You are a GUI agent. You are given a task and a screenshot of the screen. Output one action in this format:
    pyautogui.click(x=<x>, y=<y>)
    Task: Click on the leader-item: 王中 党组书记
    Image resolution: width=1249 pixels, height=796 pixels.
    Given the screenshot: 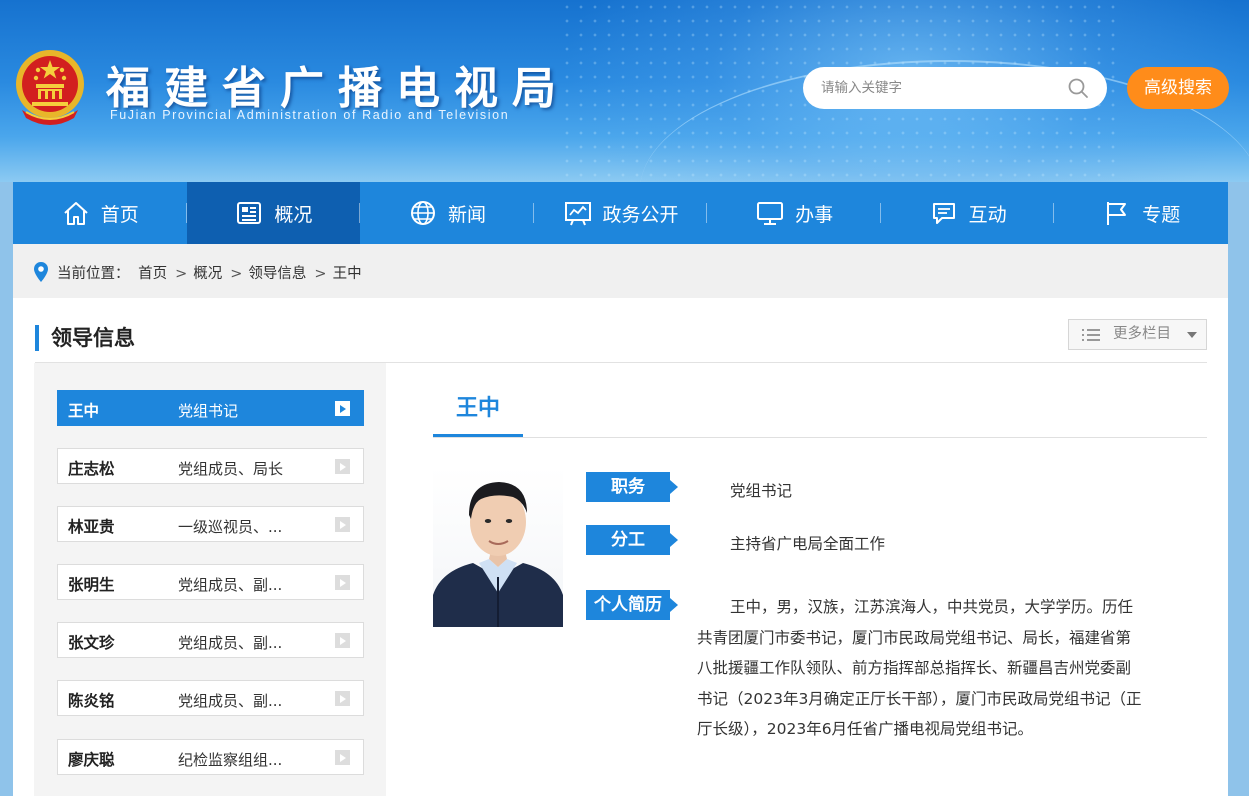 What is the action you would take?
    pyautogui.click(x=210, y=408)
    